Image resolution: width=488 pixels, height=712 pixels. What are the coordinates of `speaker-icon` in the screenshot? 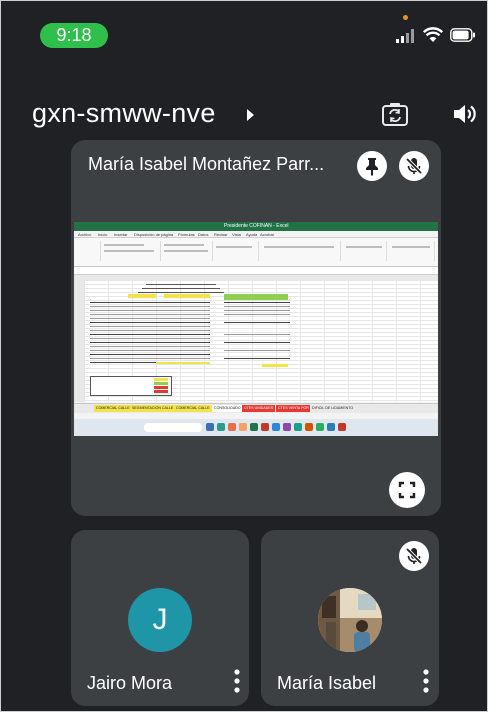 It's located at (465, 114).